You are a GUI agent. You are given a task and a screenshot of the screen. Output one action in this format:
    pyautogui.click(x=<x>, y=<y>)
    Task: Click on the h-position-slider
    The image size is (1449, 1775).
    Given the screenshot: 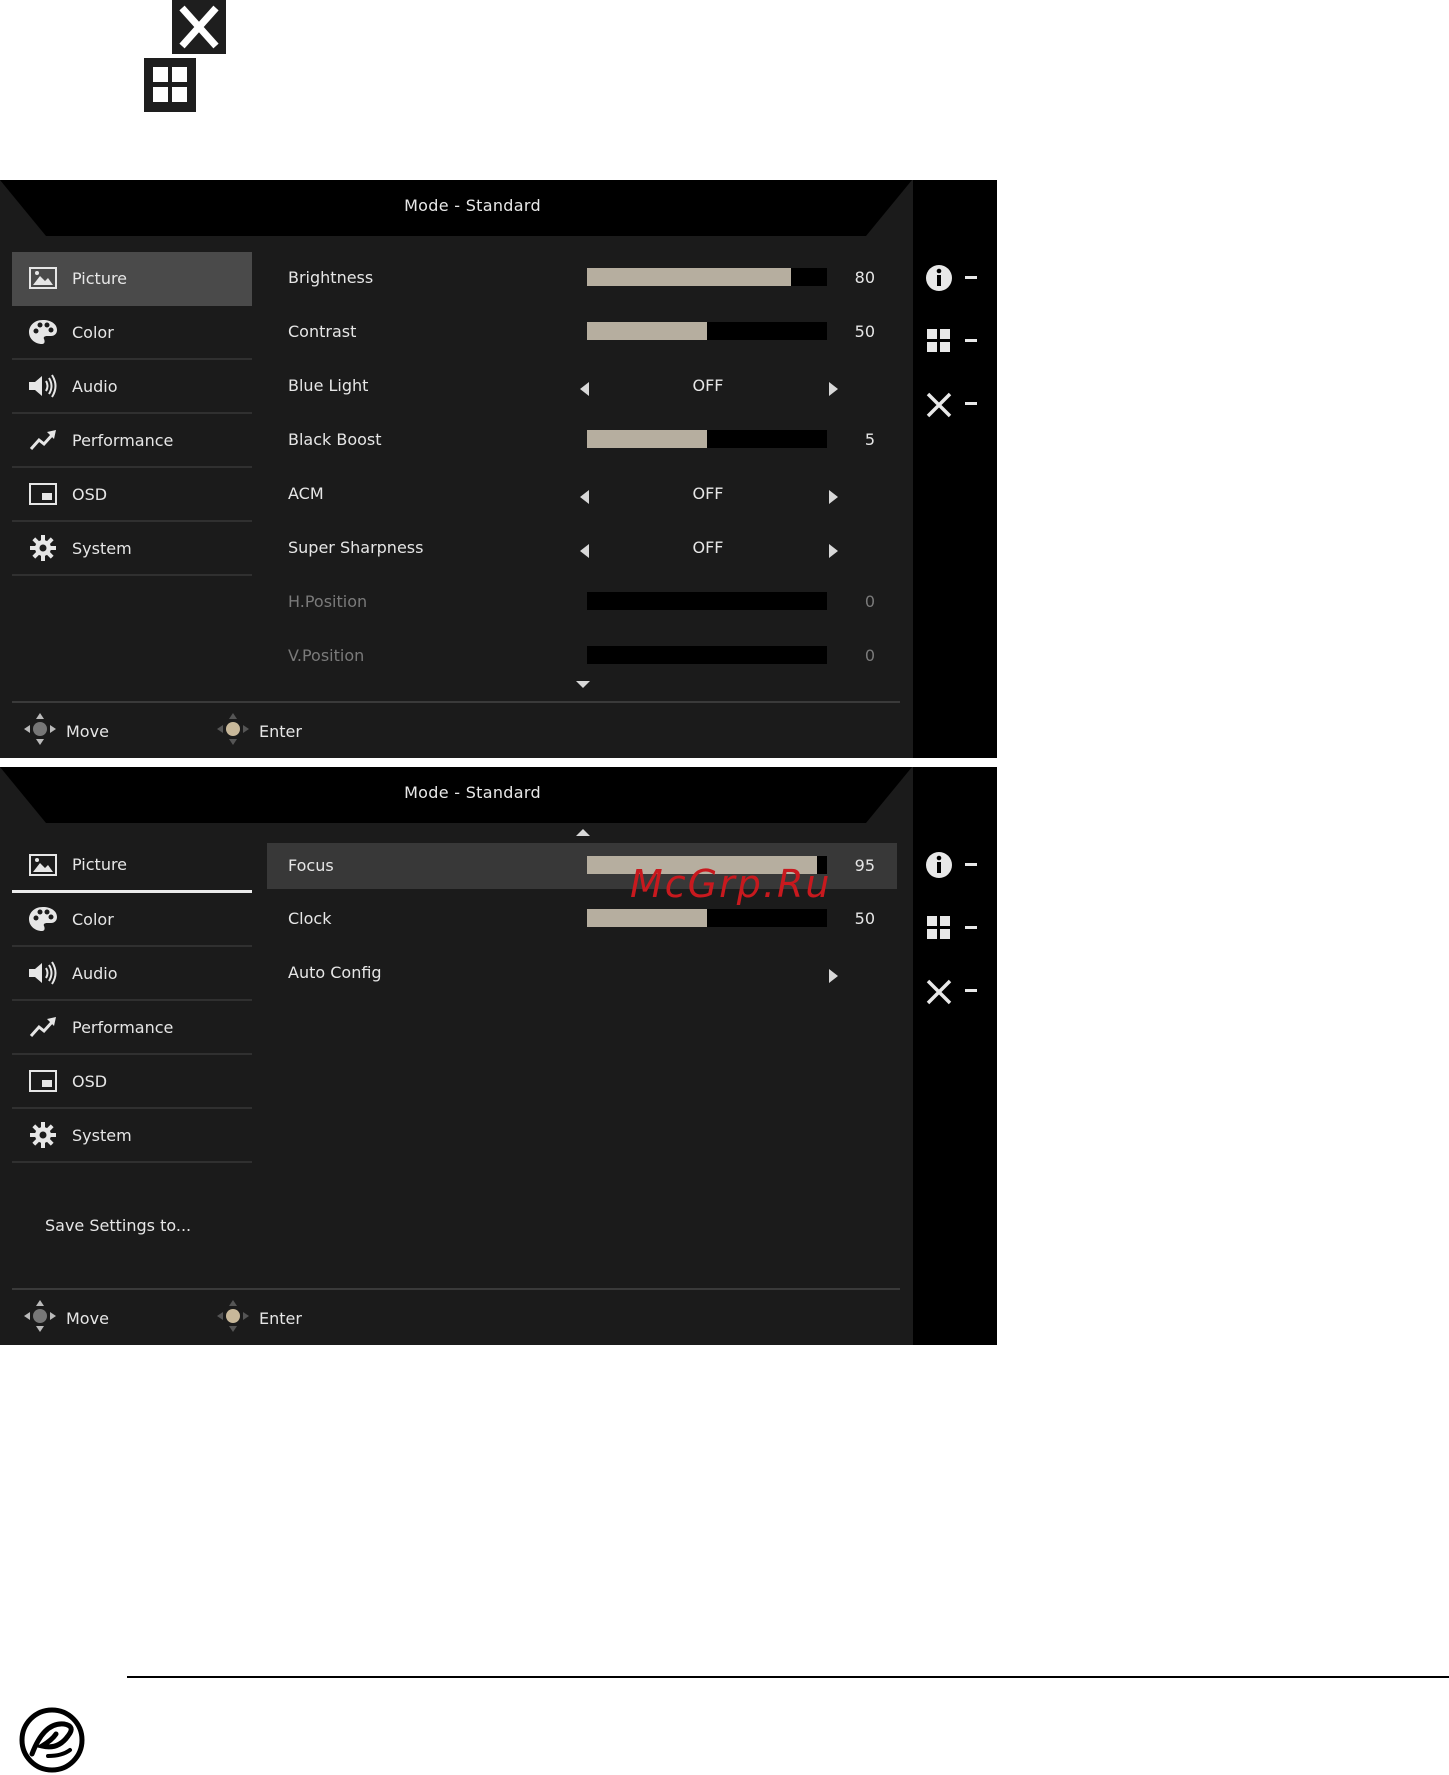 What is the action you would take?
    pyautogui.click(x=707, y=601)
    